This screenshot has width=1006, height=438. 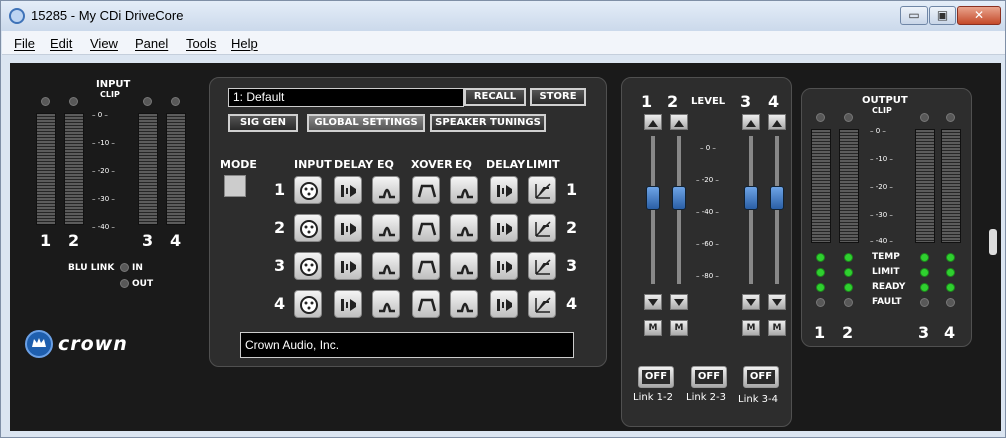 What do you see at coordinates (24, 43) in the screenshot?
I see `menu-file: File` at bounding box center [24, 43].